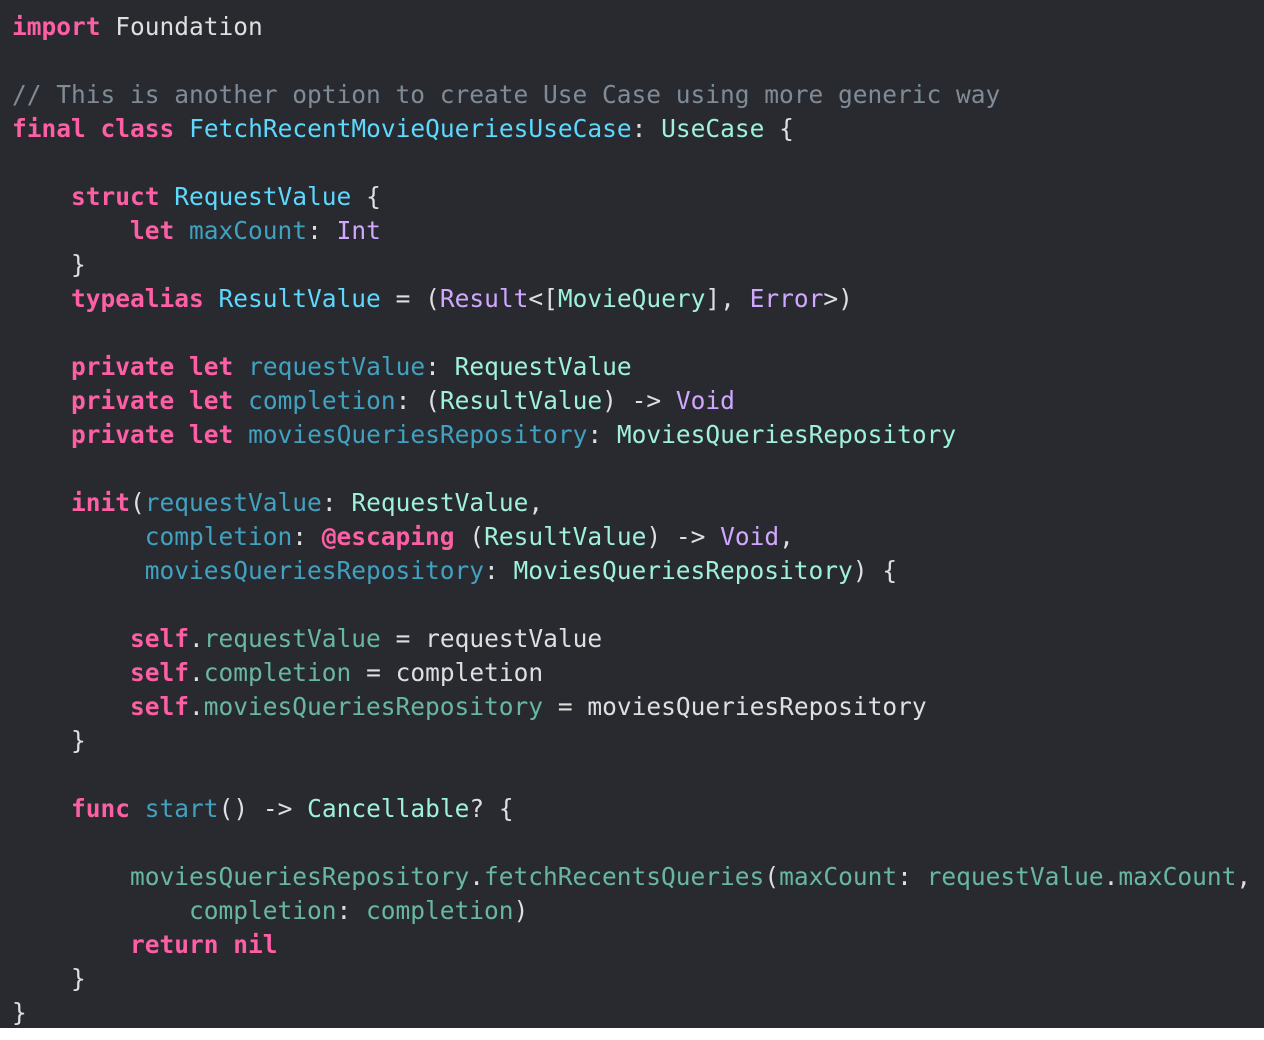 The width and height of the screenshot is (1264, 1040). I want to click on code-token-plain: () ->, so click(263, 808).